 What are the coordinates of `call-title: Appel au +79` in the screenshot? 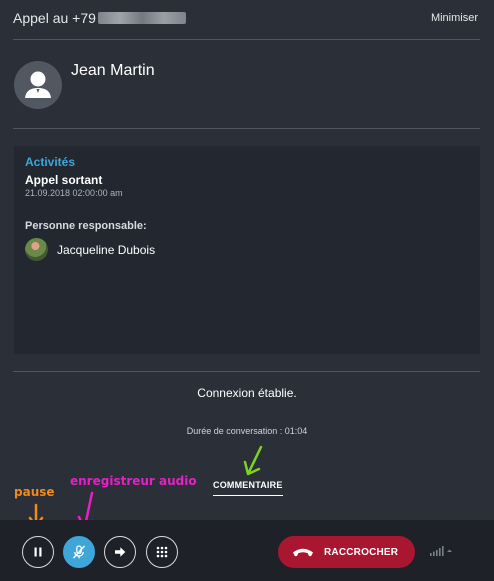 It's located at (99, 18).